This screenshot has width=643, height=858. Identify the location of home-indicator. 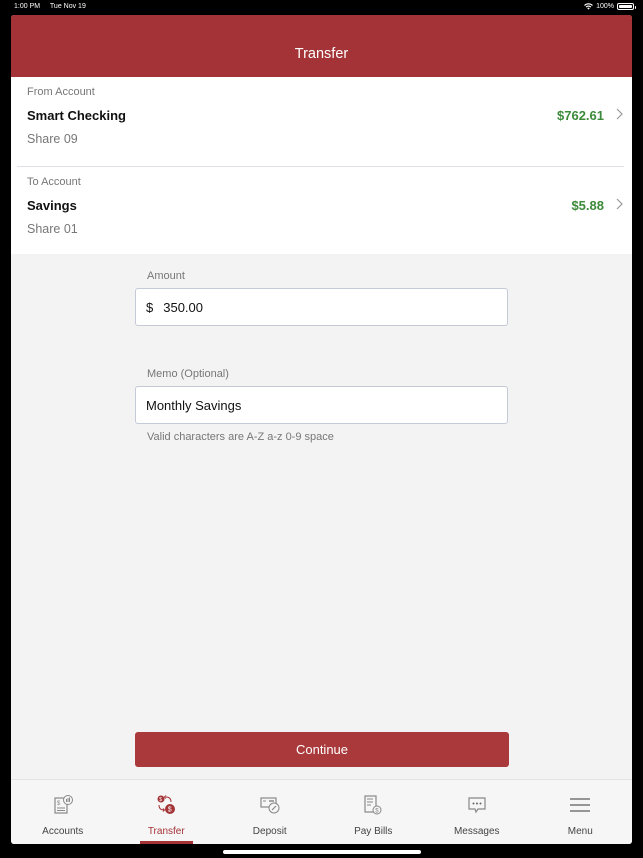
(322, 852).